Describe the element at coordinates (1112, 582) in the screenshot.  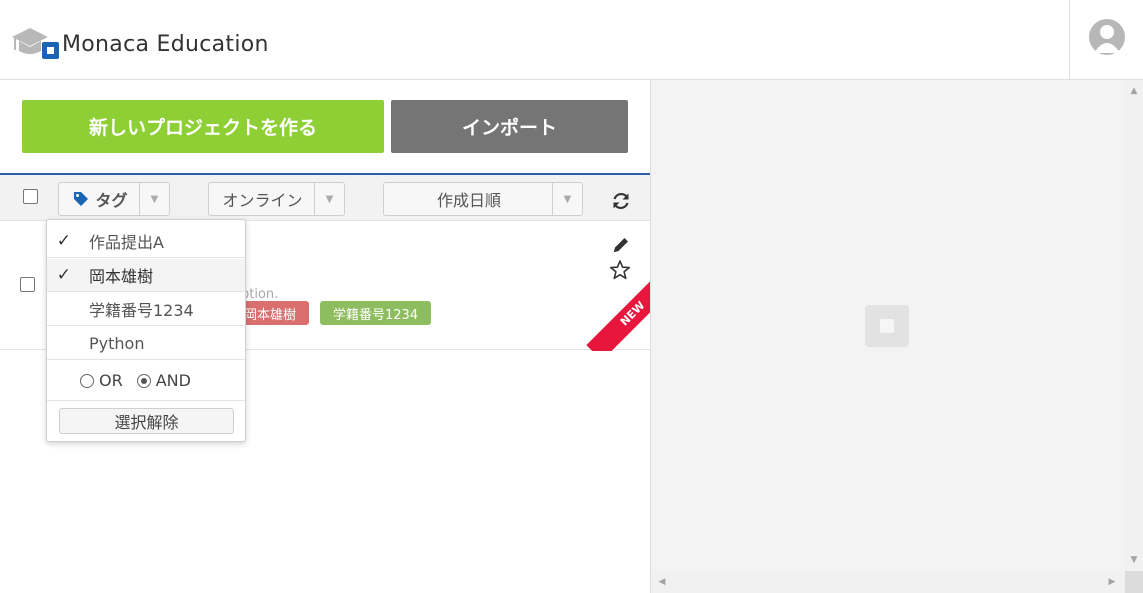
I see `scroll-right-icon: ▶` at that location.